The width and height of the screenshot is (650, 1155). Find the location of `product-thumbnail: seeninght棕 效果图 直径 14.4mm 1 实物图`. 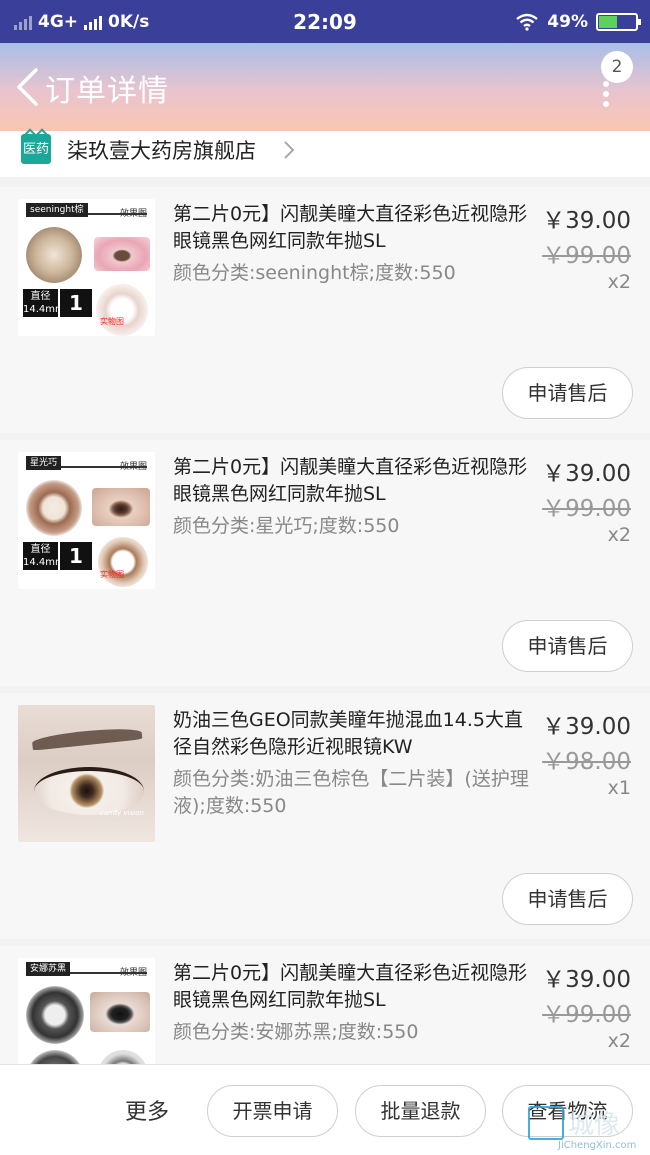

product-thumbnail: seeninght棕 效果图 直径 14.4mm 1 实物图 is located at coordinates (86, 267).